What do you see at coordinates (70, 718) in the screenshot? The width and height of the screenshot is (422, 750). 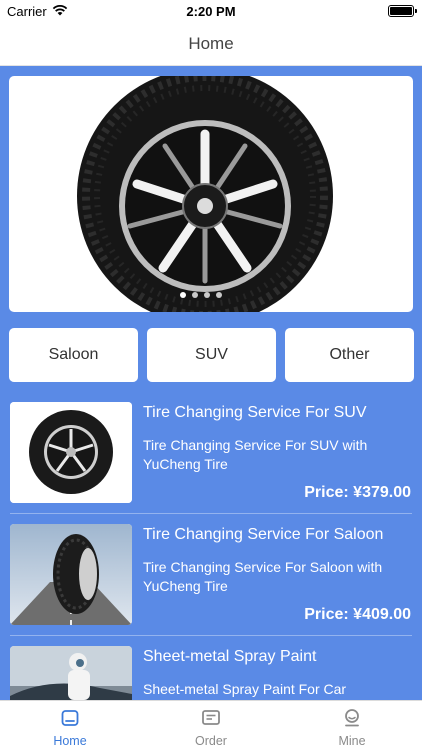 I see `home-icon` at bounding box center [70, 718].